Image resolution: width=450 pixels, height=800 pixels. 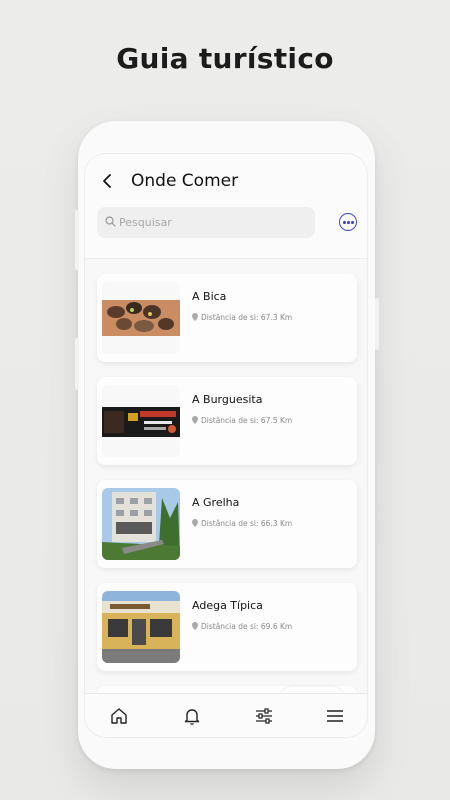 I want to click on restaurant-card-a-burguesita: A Burguesita Distância de si: 67.5 Km, so click(x=227, y=421).